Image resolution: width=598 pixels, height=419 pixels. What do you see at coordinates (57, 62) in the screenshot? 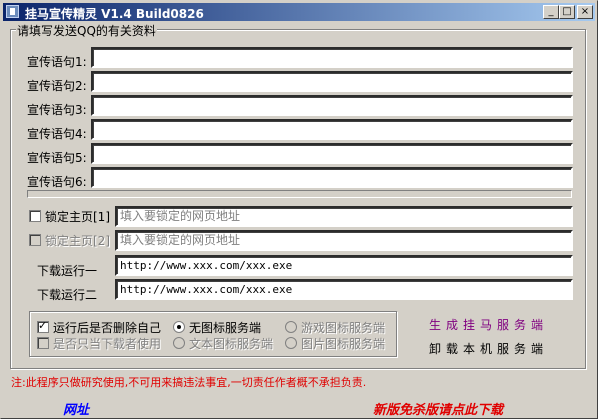
I see `slogan-1-label: 宣传语句1:` at bounding box center [57, 62].